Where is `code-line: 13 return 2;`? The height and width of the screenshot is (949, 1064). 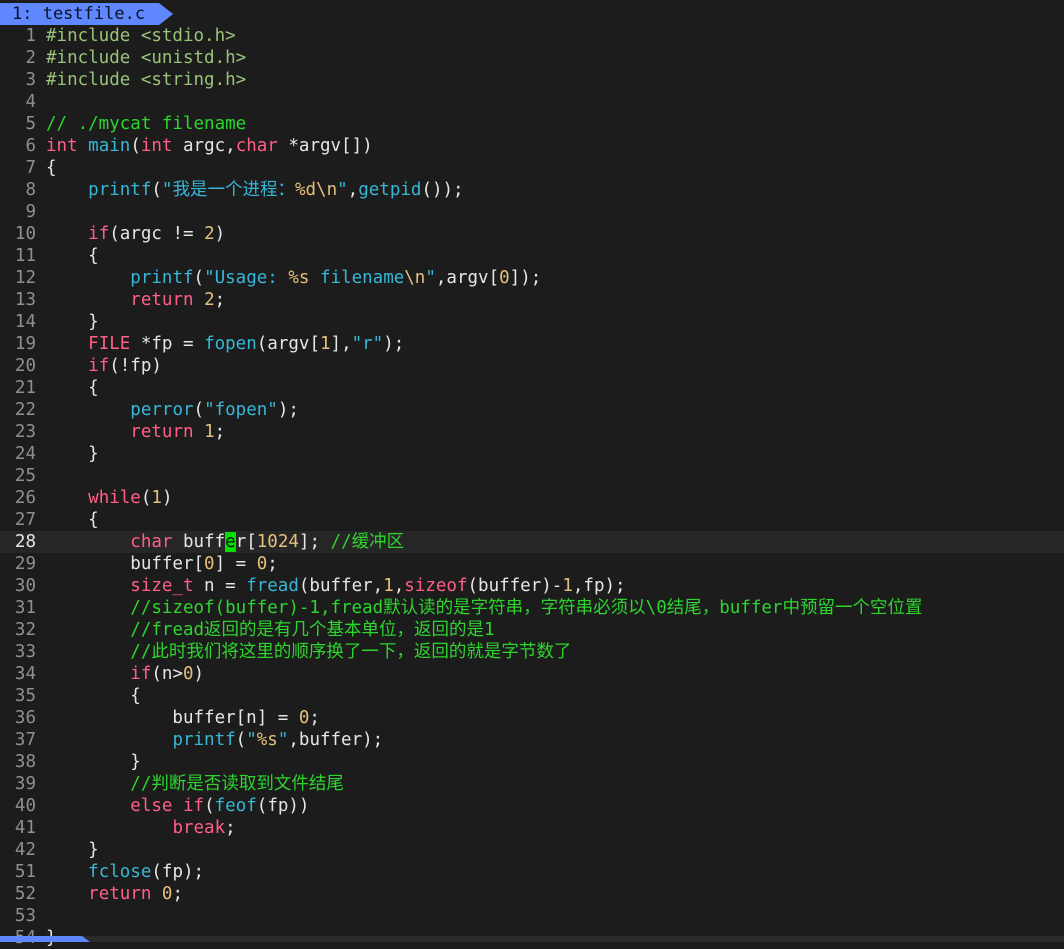
code-line: 13 return 2; is located at coordinates (532, 300).